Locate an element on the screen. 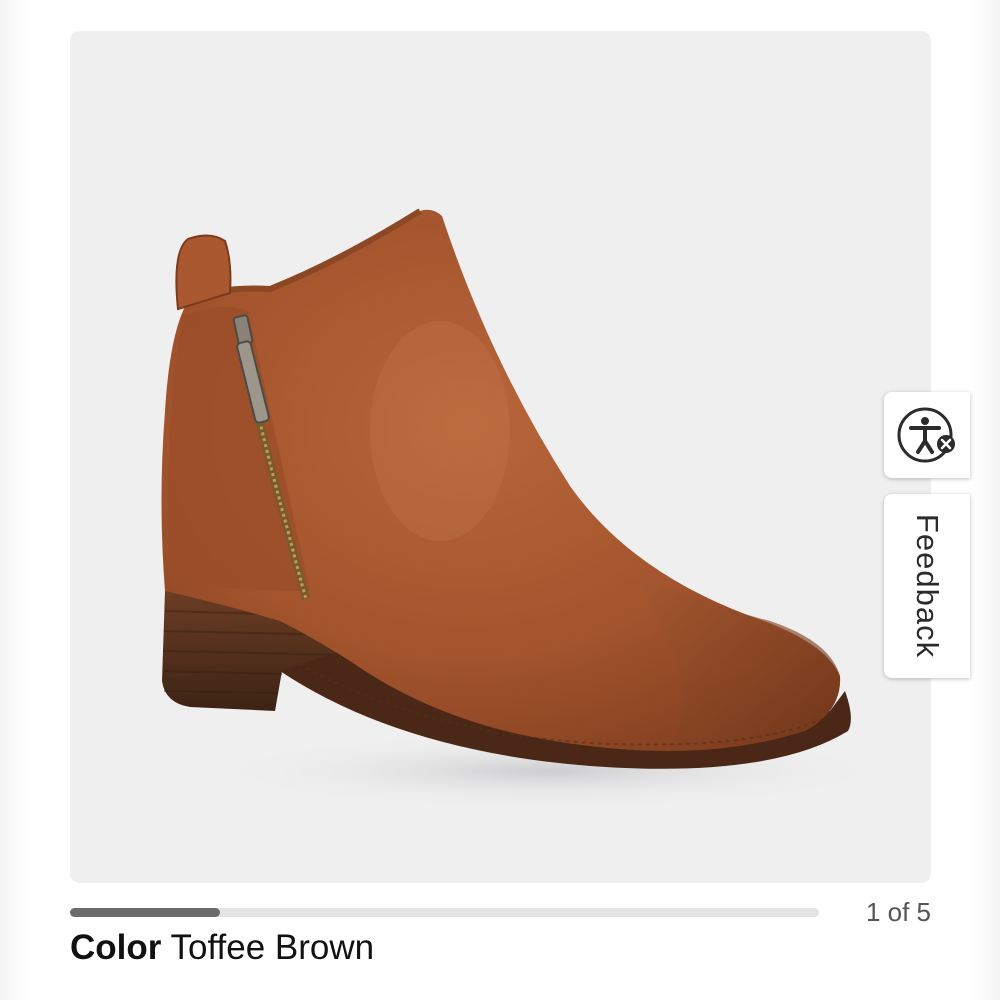 The height and width of the screenshot is (1000, 1000). gallery-progress-fill is located at coordinates (145, 912).